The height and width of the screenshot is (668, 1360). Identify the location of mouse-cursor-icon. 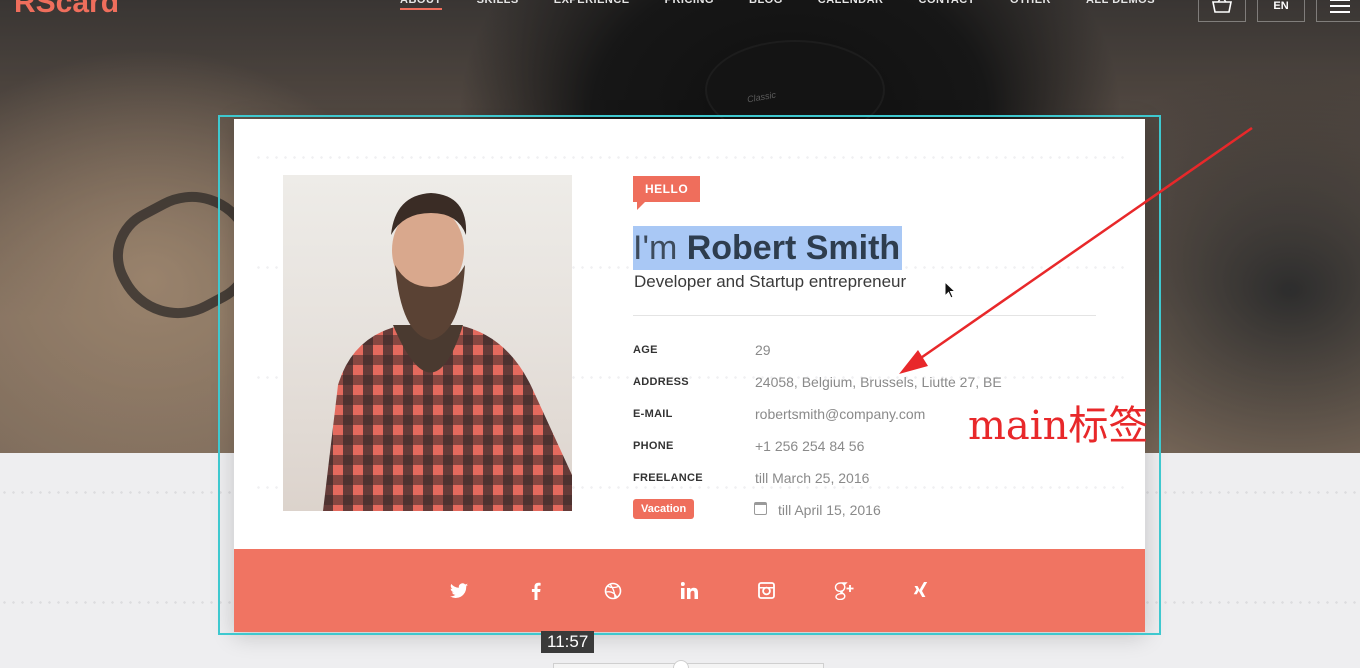
(950, 290).